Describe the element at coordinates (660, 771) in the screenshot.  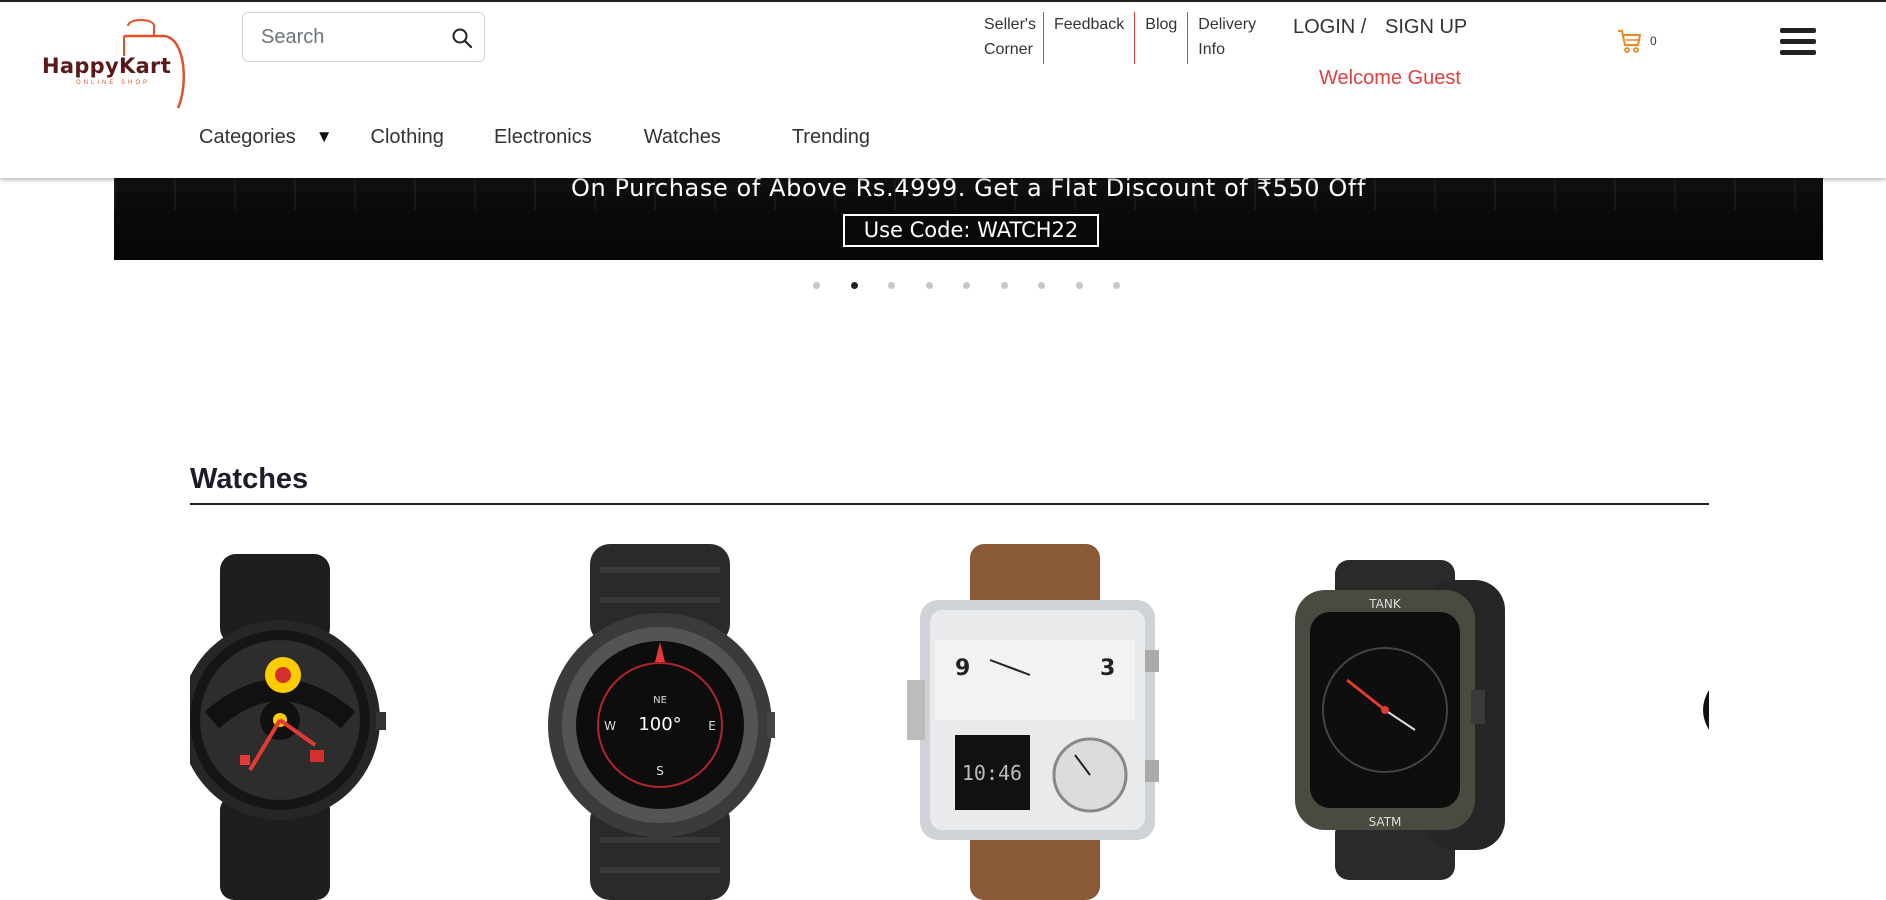
I see `svg-text: S` at that location.